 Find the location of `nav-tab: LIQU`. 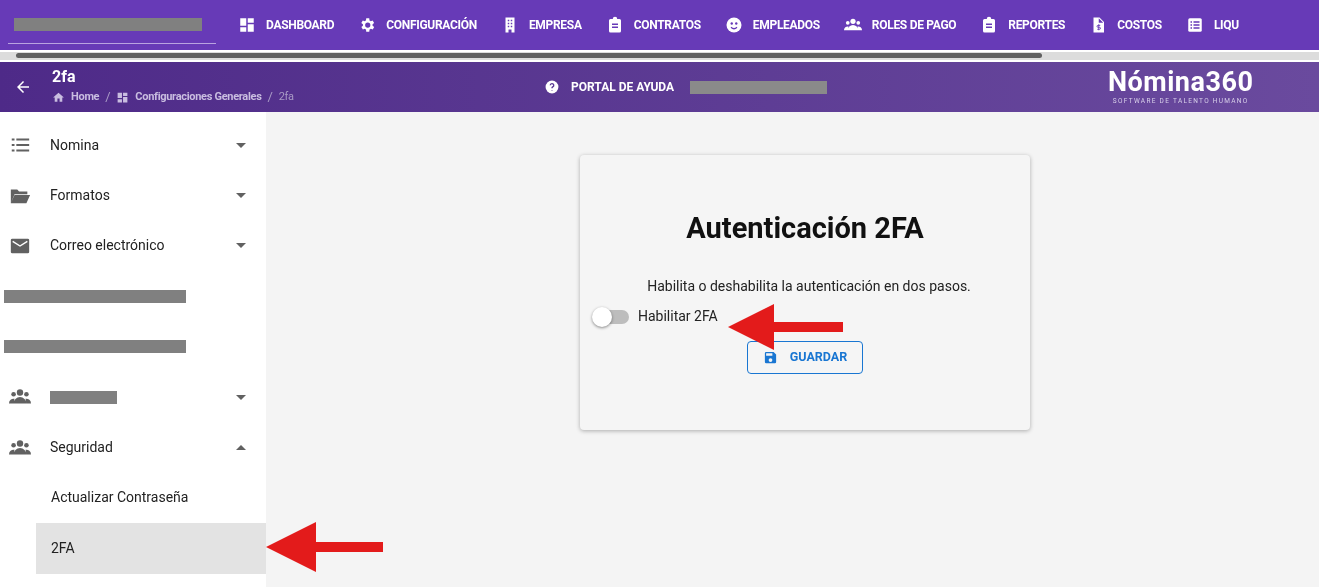

nav-tab: LIQU is located at coordinates (1212, 25).